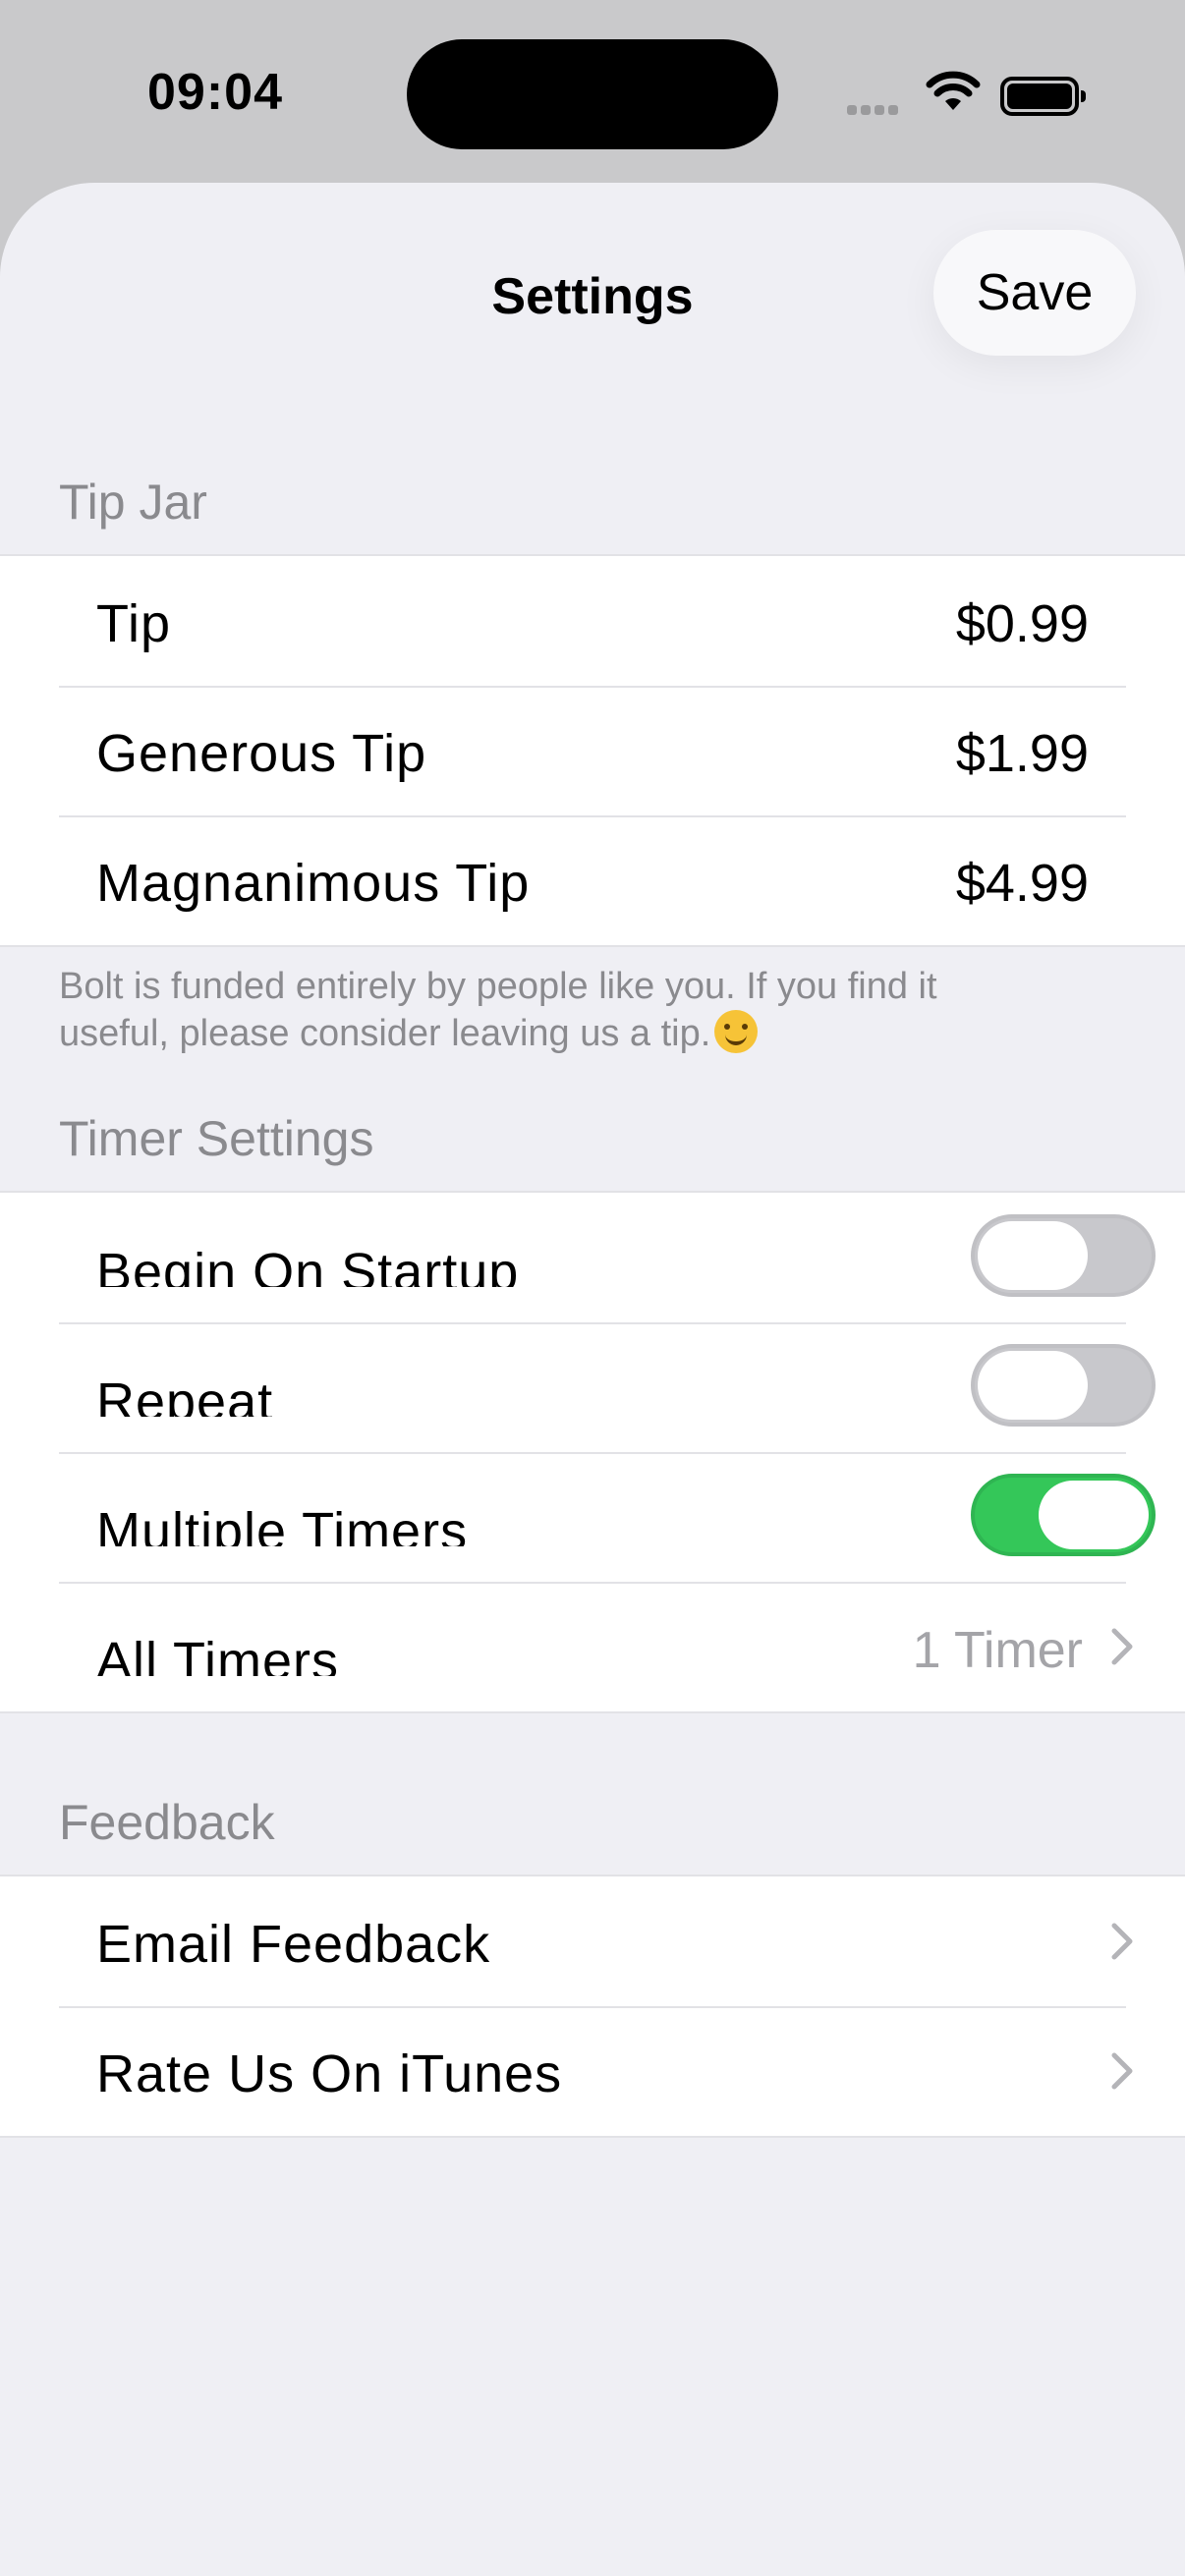  Describe the element at coordinates (737, 1031) in the screenshot. I see `smiling-face-emoji` at that location.